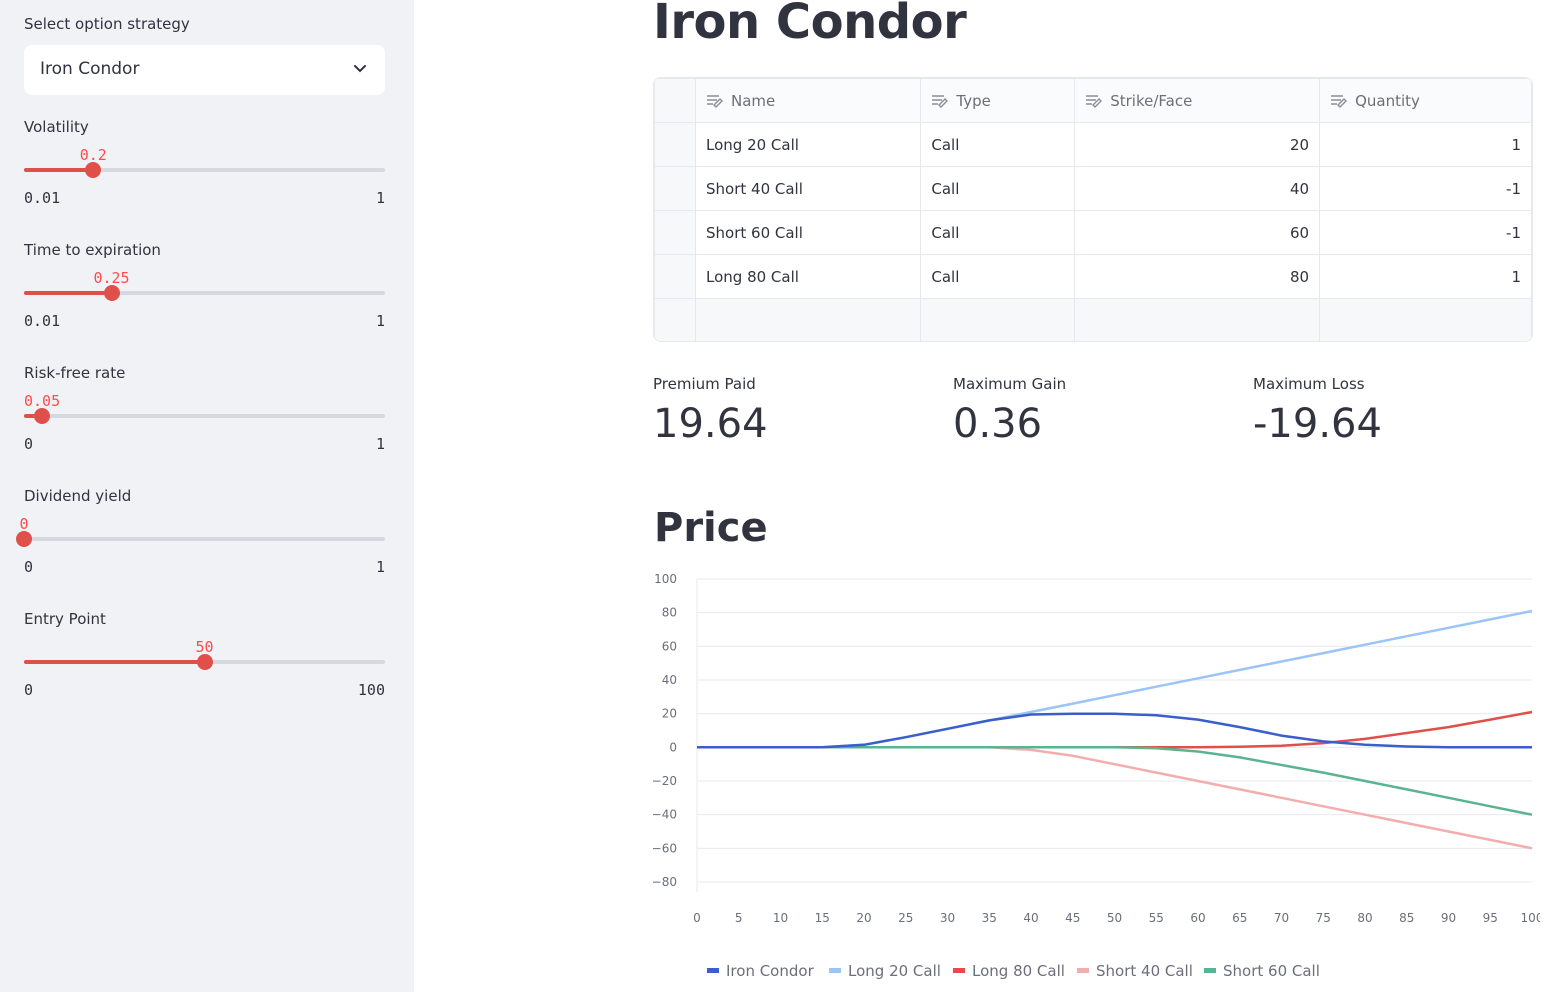  What do you see at coordinates (710, 424) in the screenshot?
I see `metric-value: 19.64` at bounding box center [710, 424].